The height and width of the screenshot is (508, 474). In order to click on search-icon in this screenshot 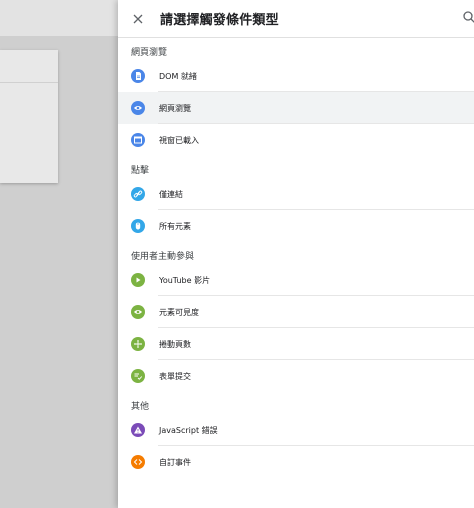, I will do `click(468, 17)`.